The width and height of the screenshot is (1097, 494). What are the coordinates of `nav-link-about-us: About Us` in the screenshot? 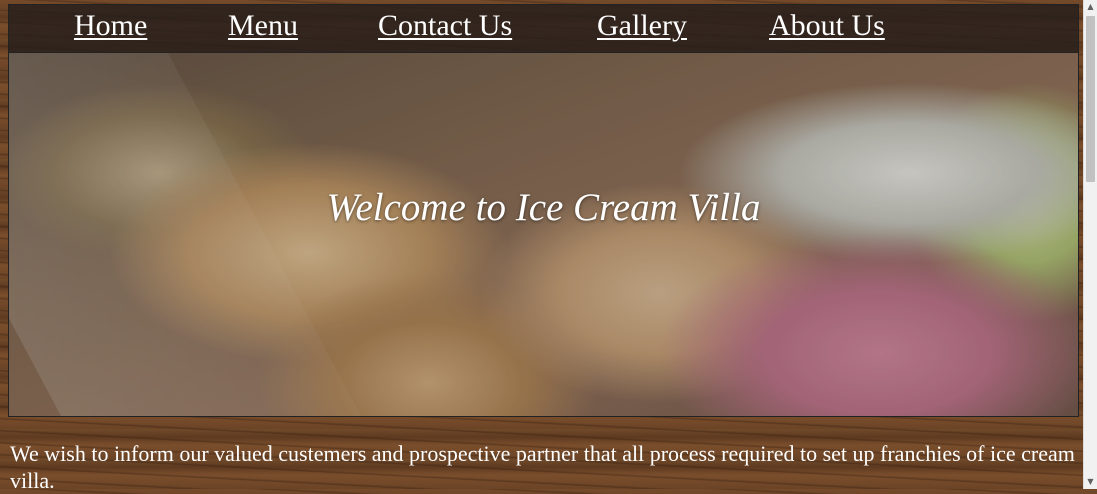 It's located at (827, 26).